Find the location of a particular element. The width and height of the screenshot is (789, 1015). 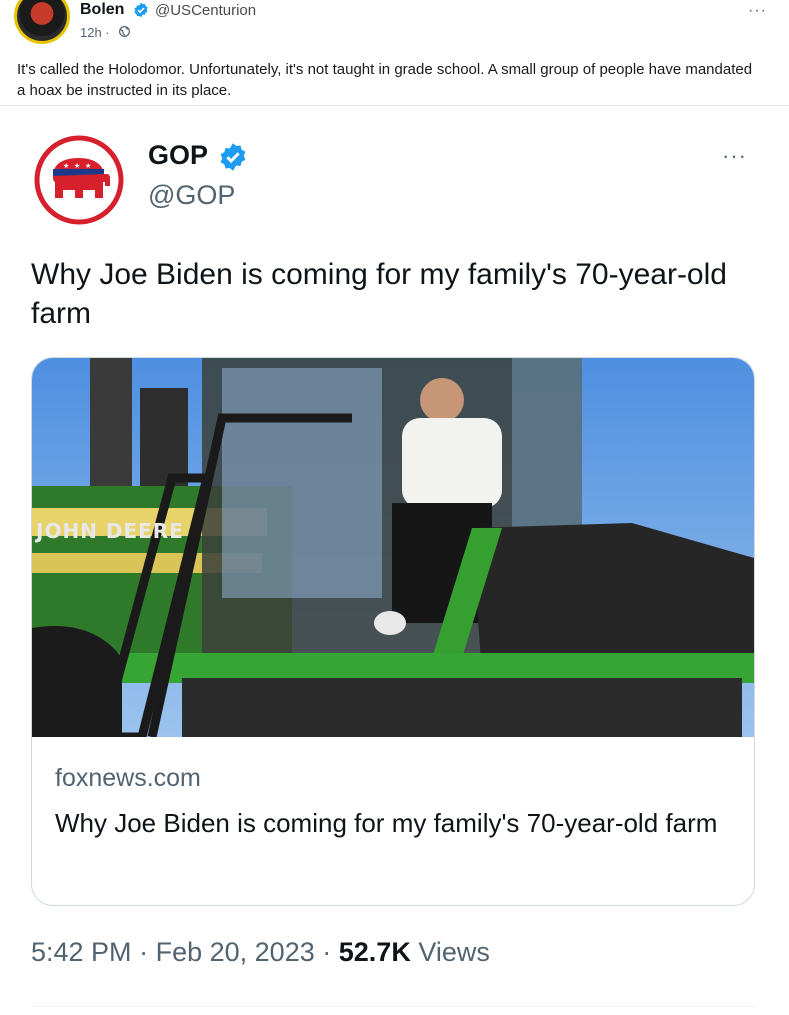

tweet-time: 5:42 PM is located at coordinates (81, 952).